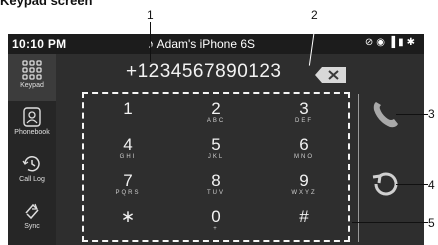 Image resolution: width=438 pixels, height=245 pixels. Describe the element at coordinates (431, 114) in the screenshot. I see `callout-3: 3` at that location.